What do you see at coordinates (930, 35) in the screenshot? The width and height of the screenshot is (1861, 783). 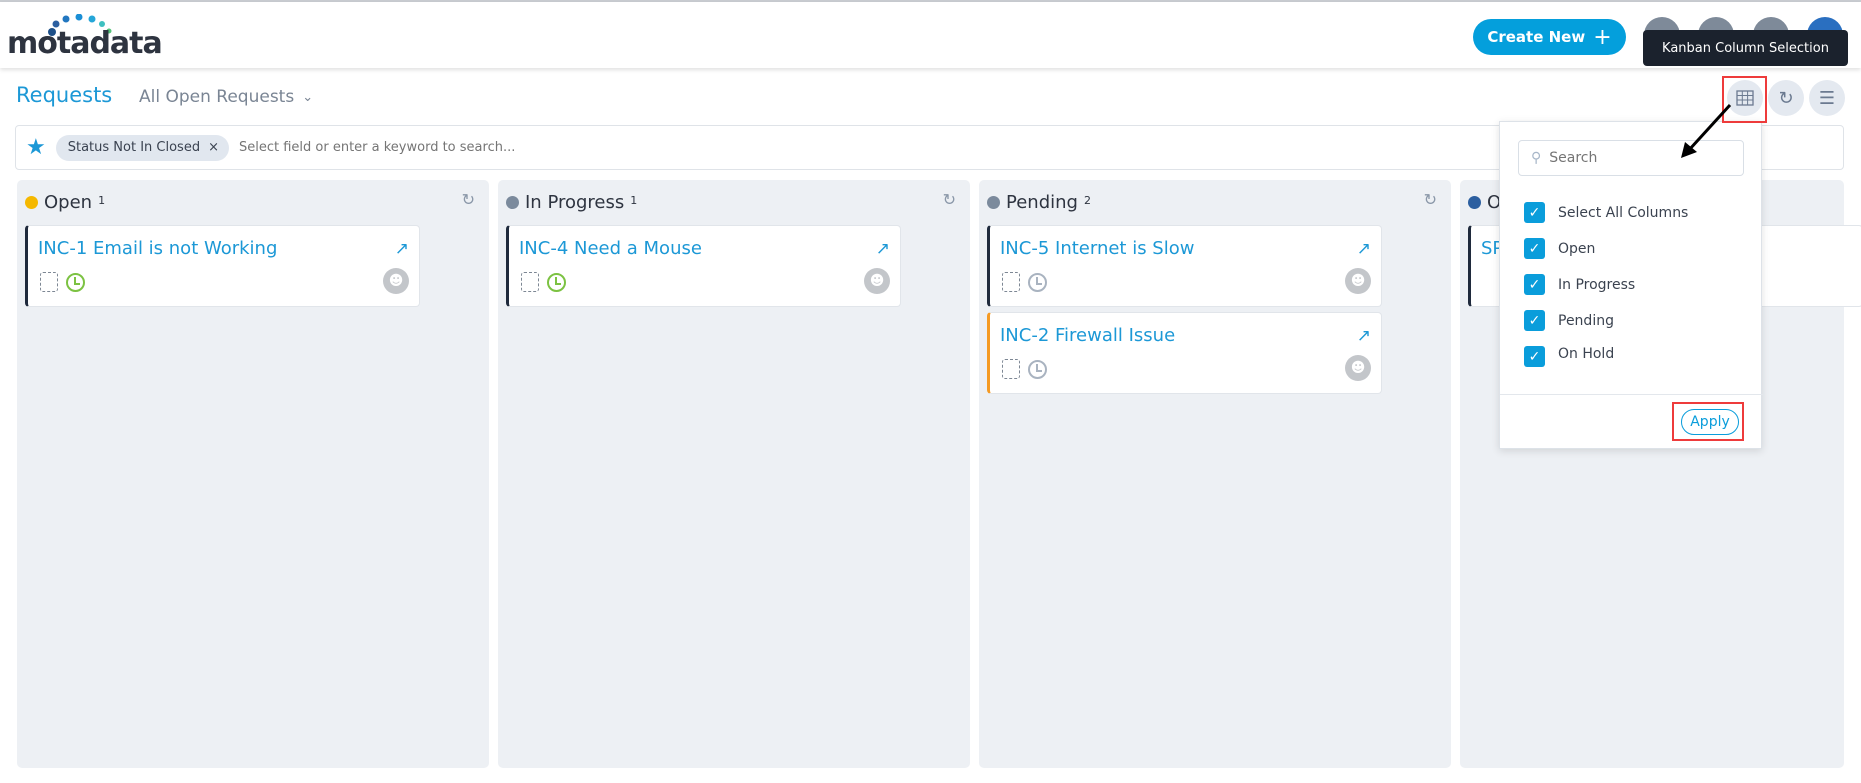 I see `header: motadata Create New +` at bounding box center [930, 35].